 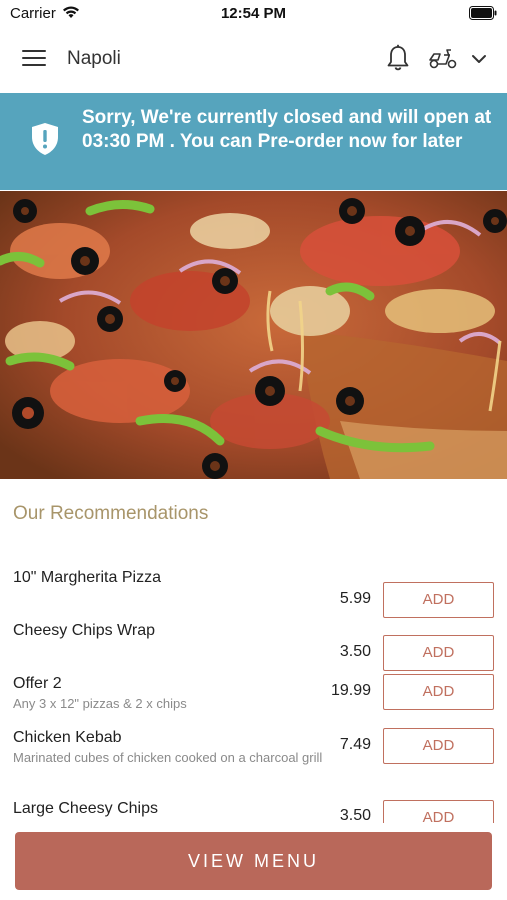 I want to click on recommendations-title: Our Recommendations, so click(x=111, y=513).